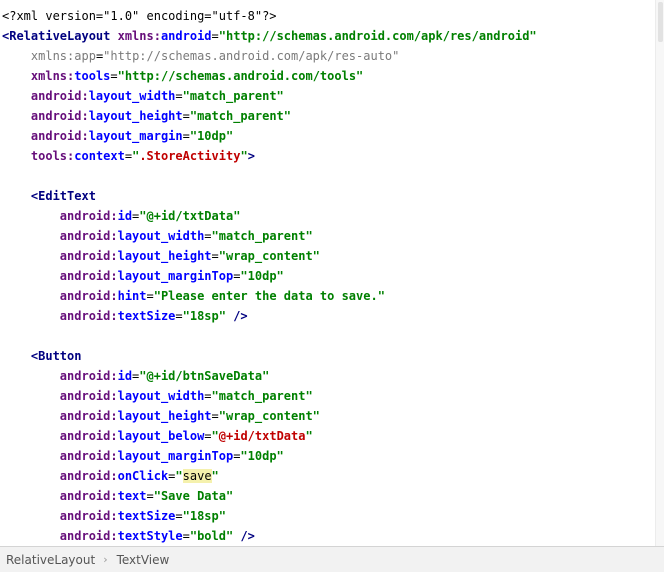 Image resolution: width=664 pixels, height=572 pixels. I want to click on code-token: "18sp", so click(204, 516).